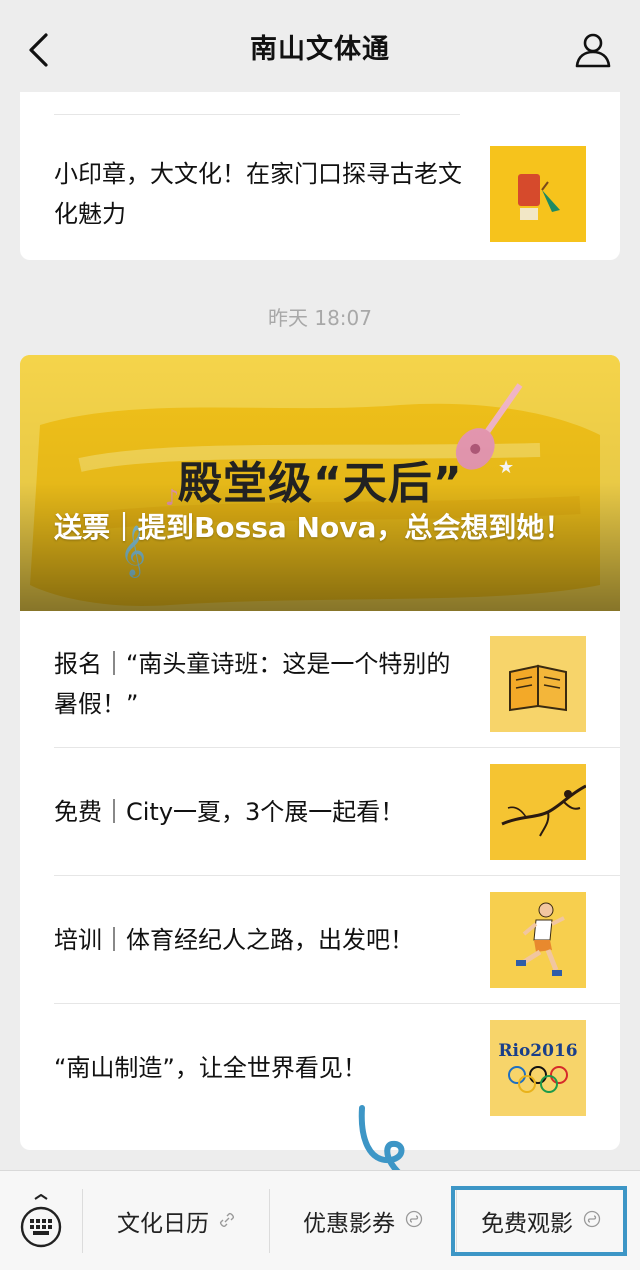 The width and height of the screenshot is (640, 1270). Describe the element at coordinates (539, 1221) in the screenshot. I see `annotation-highlight-box` at that location.